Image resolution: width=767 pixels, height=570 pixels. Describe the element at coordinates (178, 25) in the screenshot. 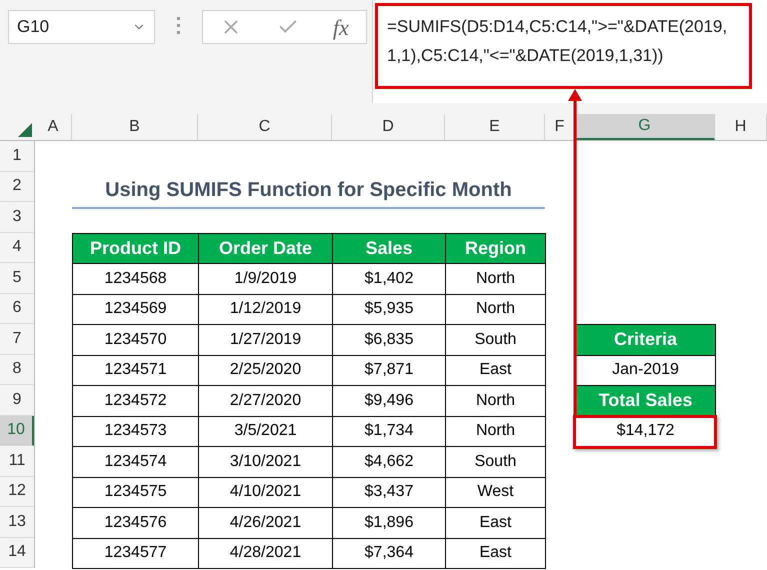

I see `grip-icon` at that location.